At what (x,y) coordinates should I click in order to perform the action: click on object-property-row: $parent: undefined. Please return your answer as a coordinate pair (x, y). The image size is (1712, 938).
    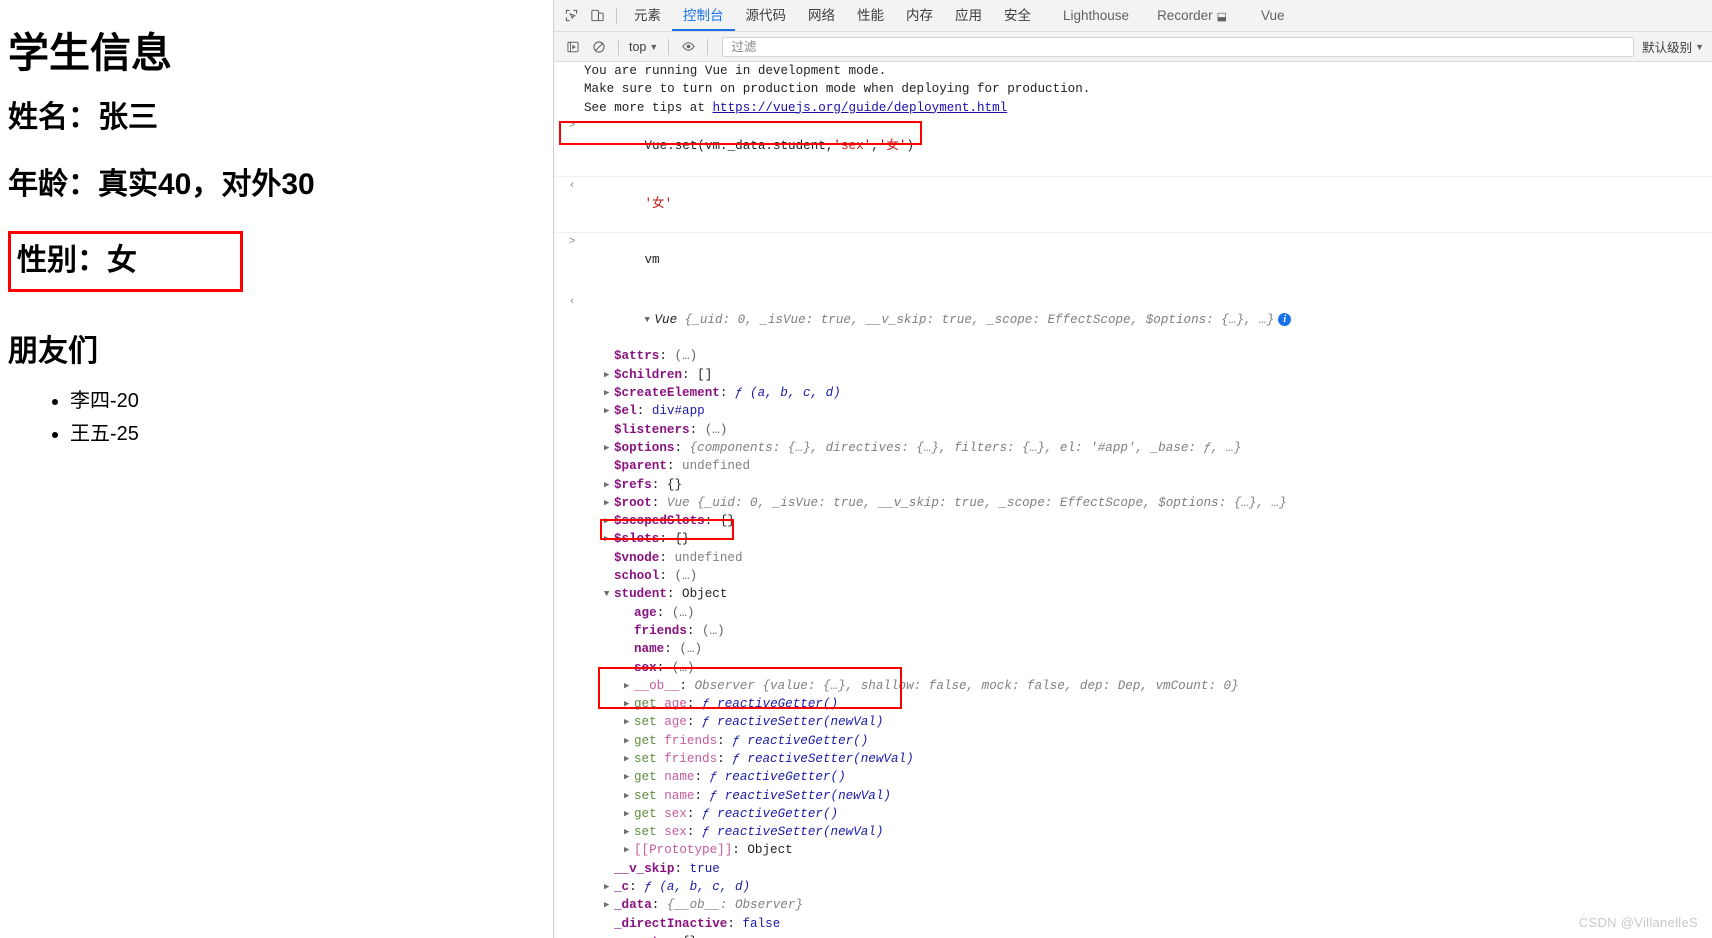
    Looking at the image, I should click on (1133, 466).